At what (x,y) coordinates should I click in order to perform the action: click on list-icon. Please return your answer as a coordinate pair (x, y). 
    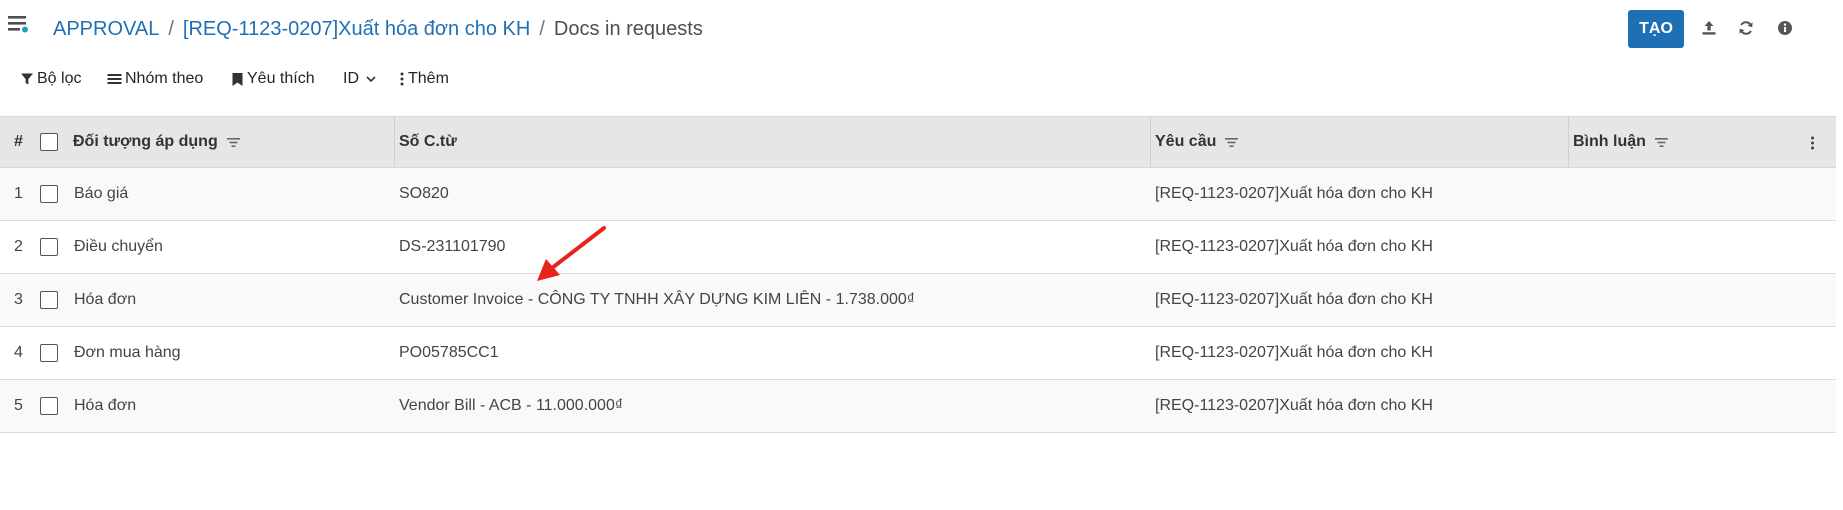
    Looking at the image, I should click on (114, 79).